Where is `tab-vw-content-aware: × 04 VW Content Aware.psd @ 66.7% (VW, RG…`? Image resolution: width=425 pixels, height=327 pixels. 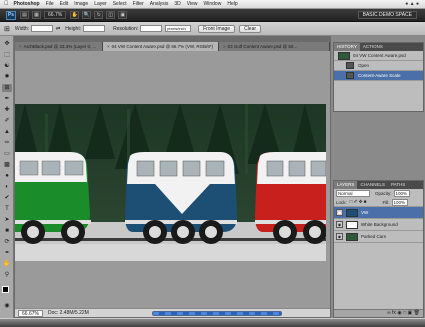 tab-vw-content-aware: × 04 VW Content Aware.psd @ 66.7% (VW, RG… is located at coordinates (161, 46).